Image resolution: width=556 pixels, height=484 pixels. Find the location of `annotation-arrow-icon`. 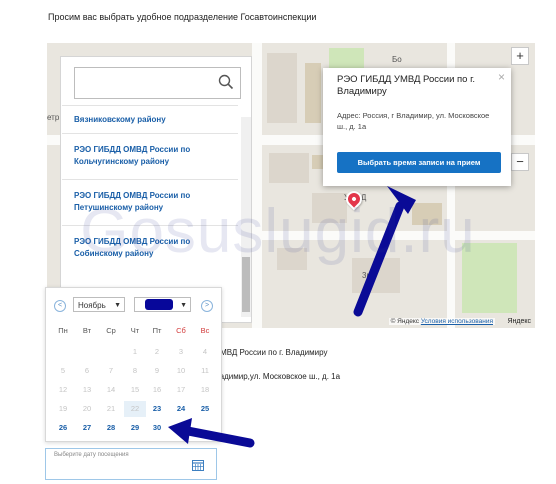

annotation-arrow-icon is located at coordinates (211, 433).